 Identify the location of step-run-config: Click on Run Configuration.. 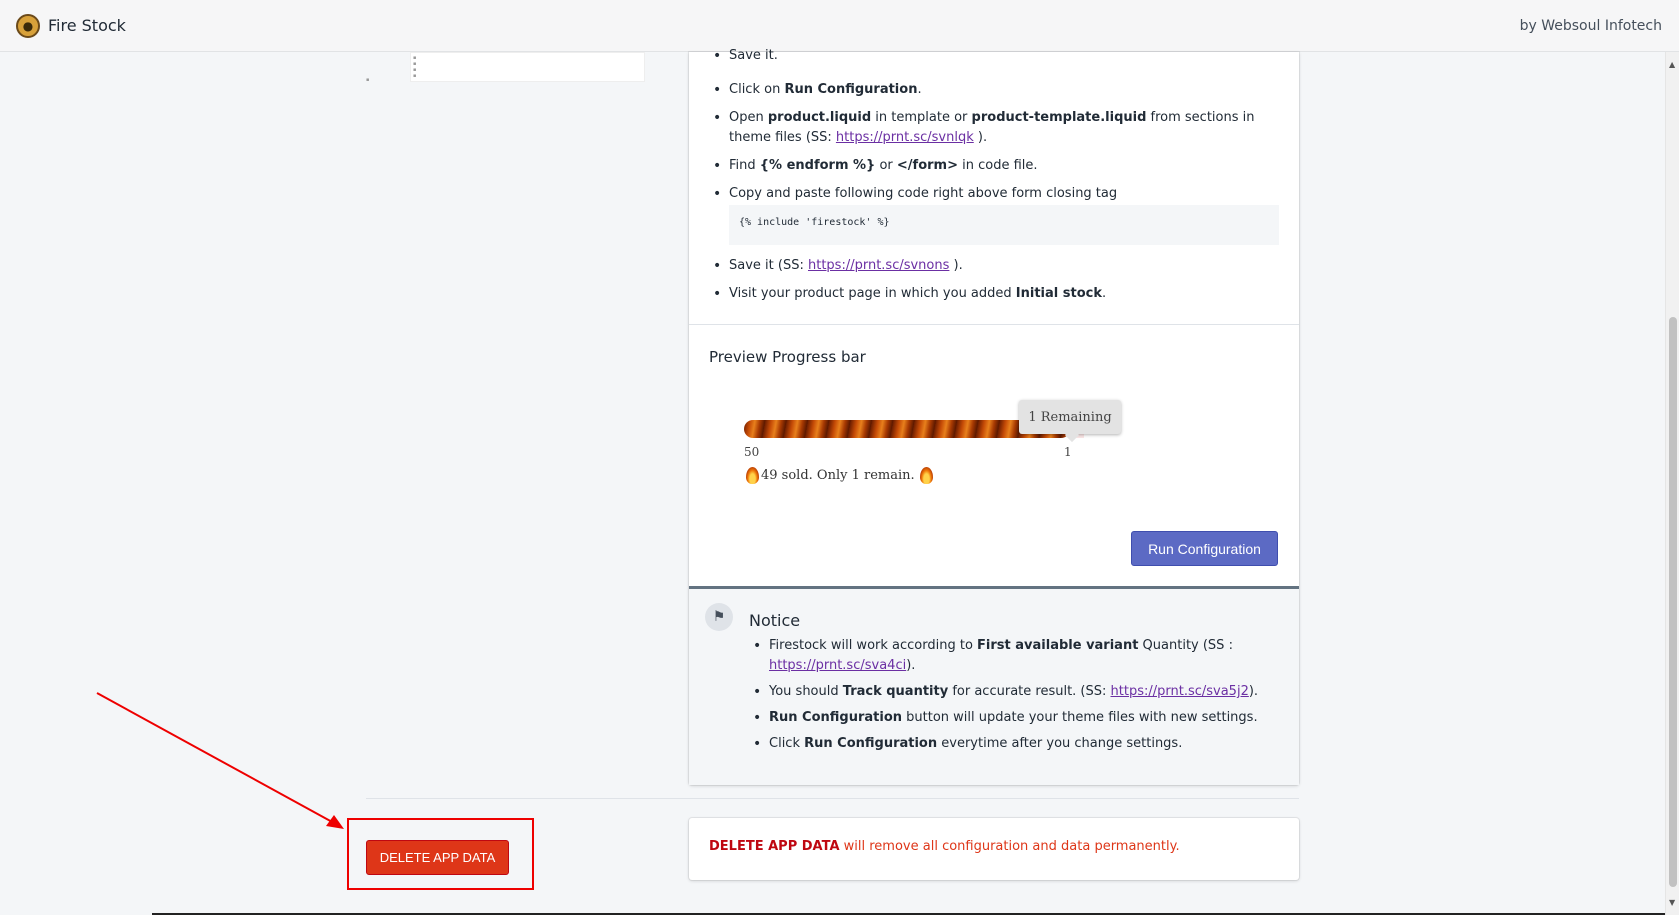
(993, 90).